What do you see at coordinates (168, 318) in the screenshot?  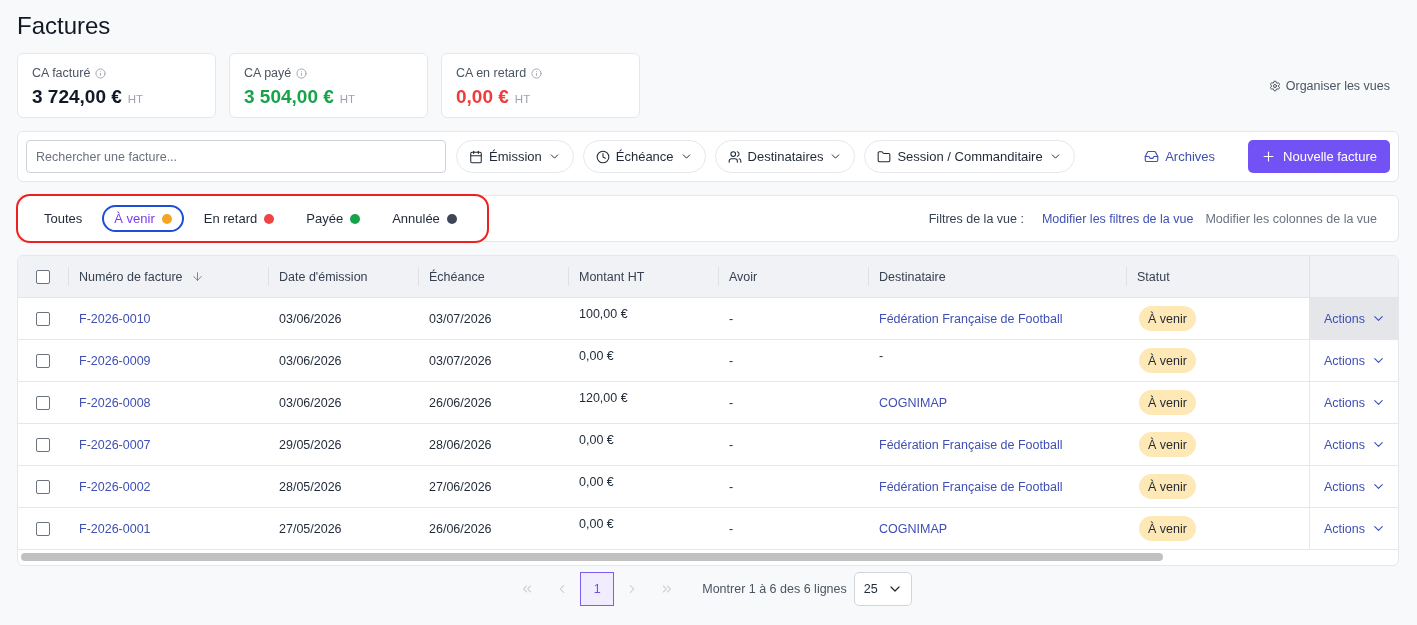 I see `invoice-number-link: F-2026-0010` at bounding box center [168, 318].